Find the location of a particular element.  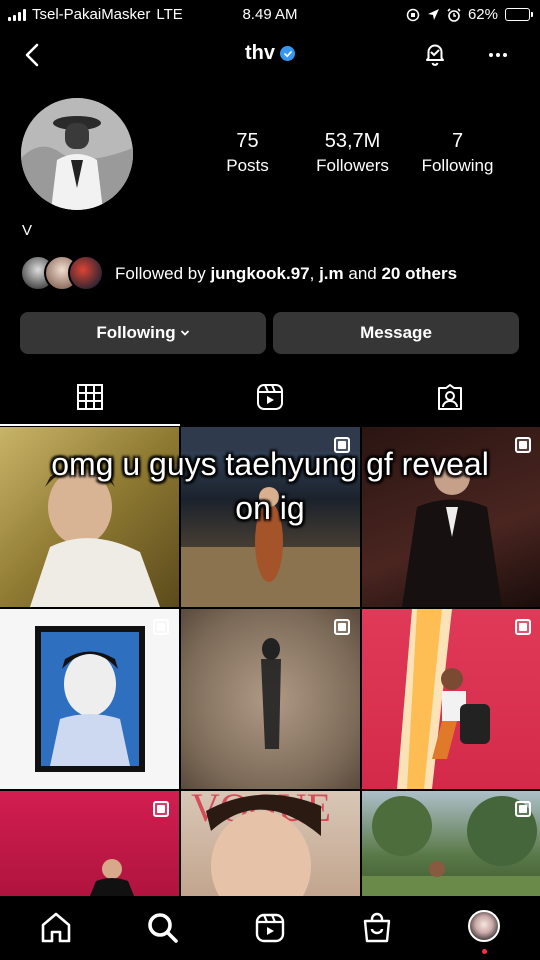

mutual-others-count: 20 others is located at coordinates (419, 273).